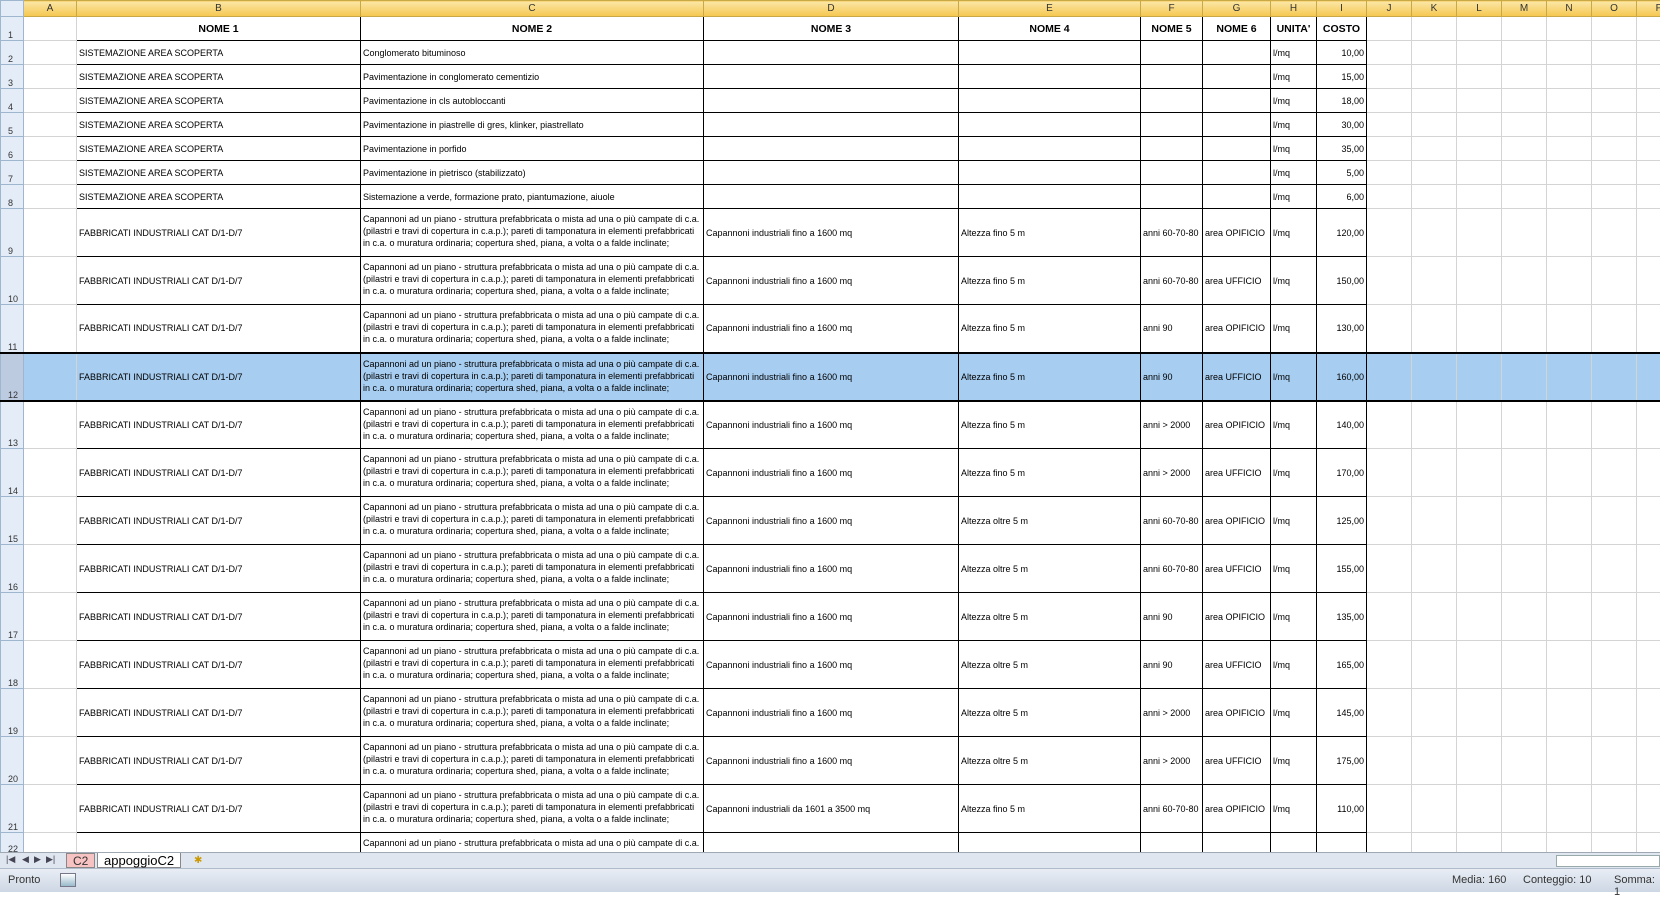 Image resolution: width=1660 pixels, height=898 pixels. Describe the element at coordinates (1479, 617) in the screenshot. I see `cell-l17` at that location.